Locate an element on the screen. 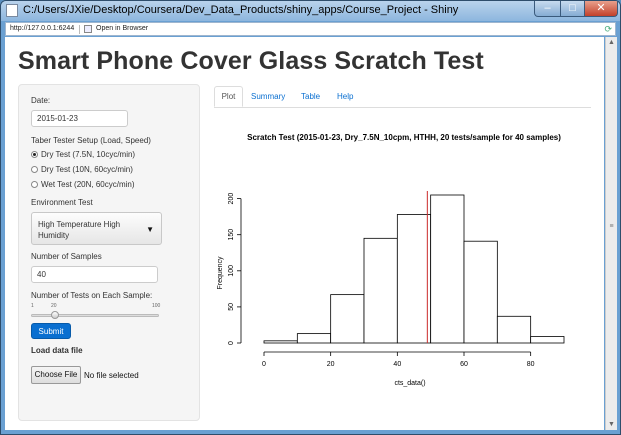 The image size is (621, 435). url-text: http://127.0.0.1:6244 is located at coordinates (42, 28).